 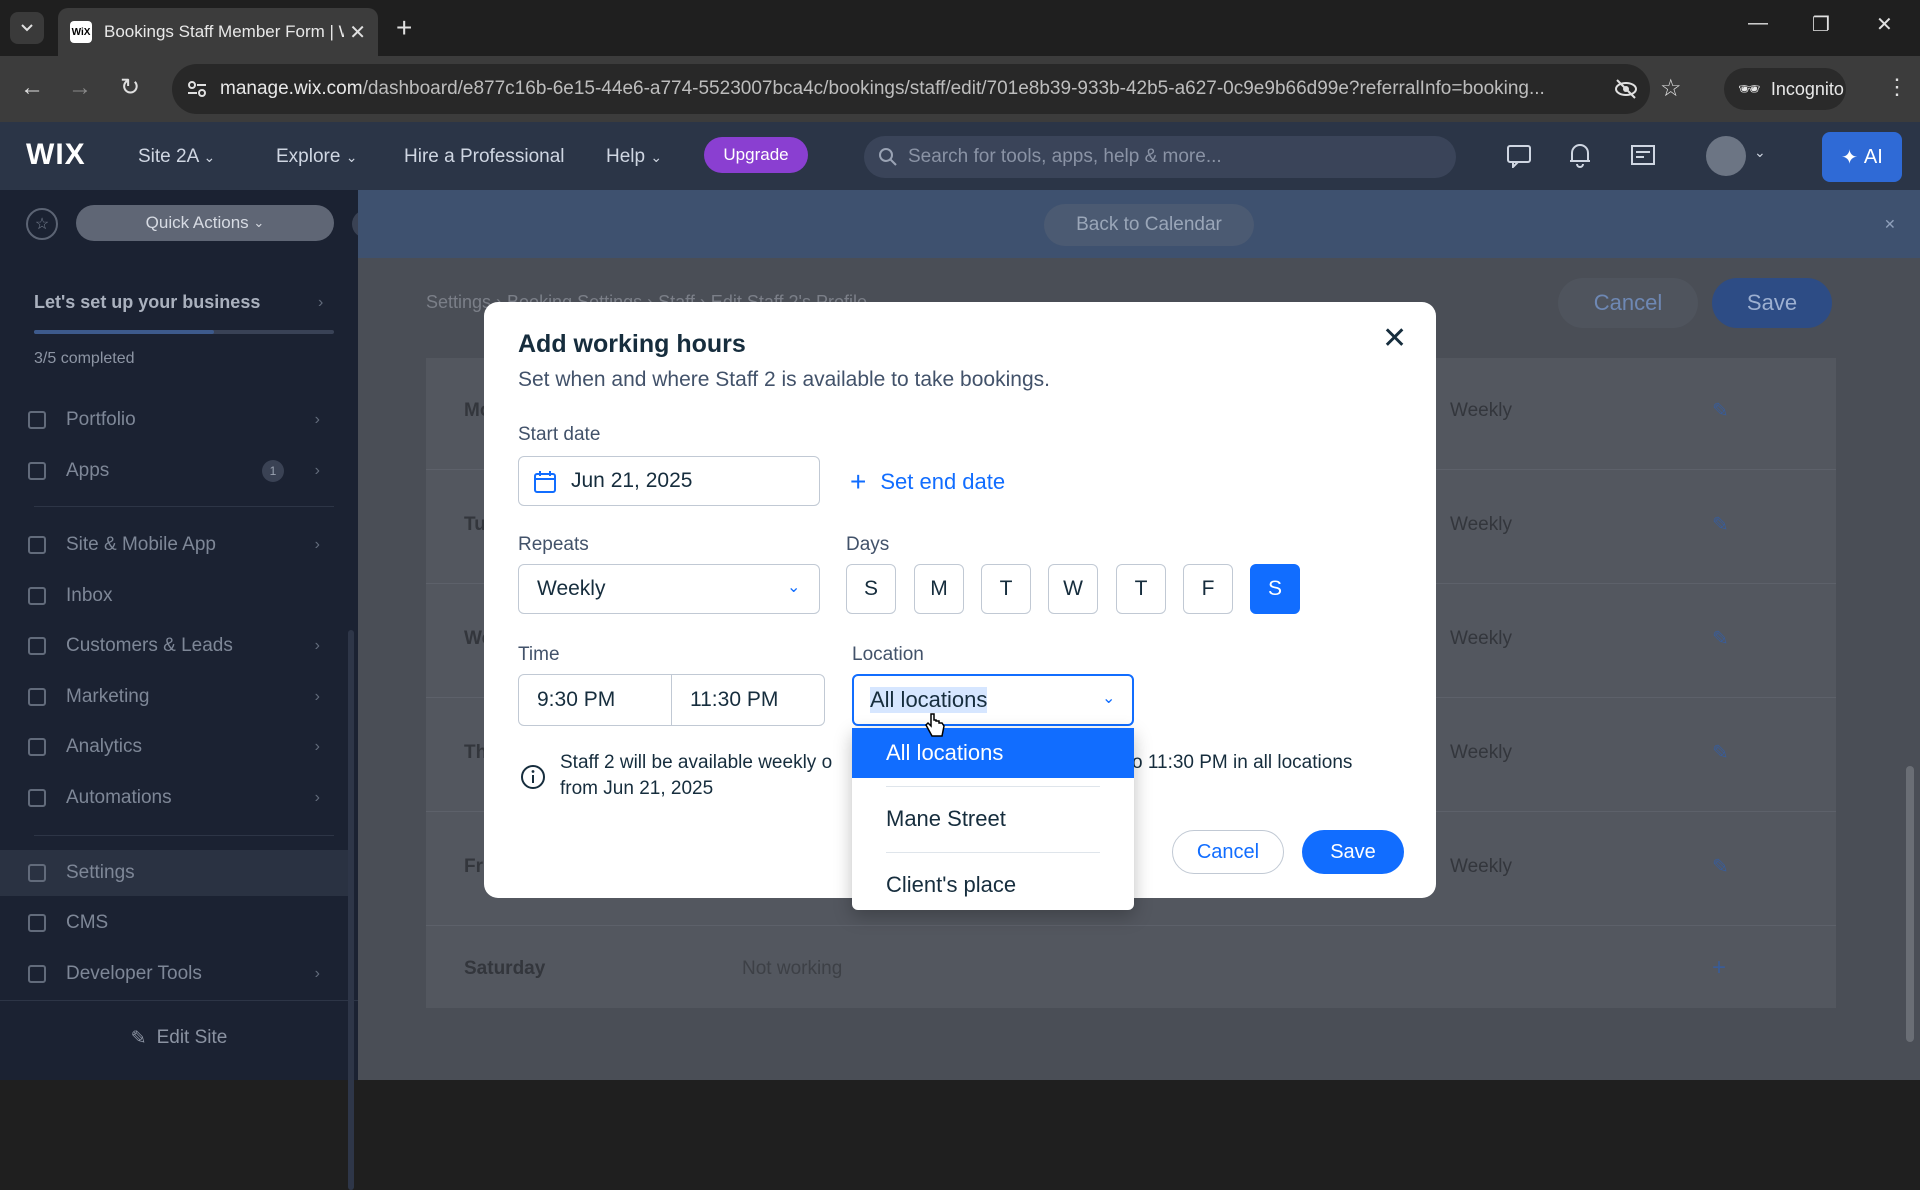 What do you see at coordinates (748, 700) in the screenshot?
I see `end-time-field: 11:30 PM` at bounding box center [748, 700].